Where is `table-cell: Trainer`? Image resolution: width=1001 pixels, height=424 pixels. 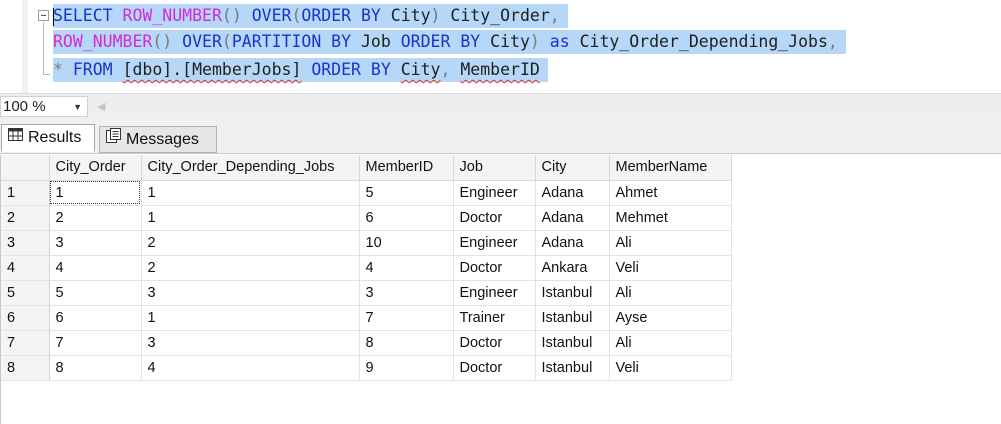 table-cell: Trainer is located at coordinates (494, 318).